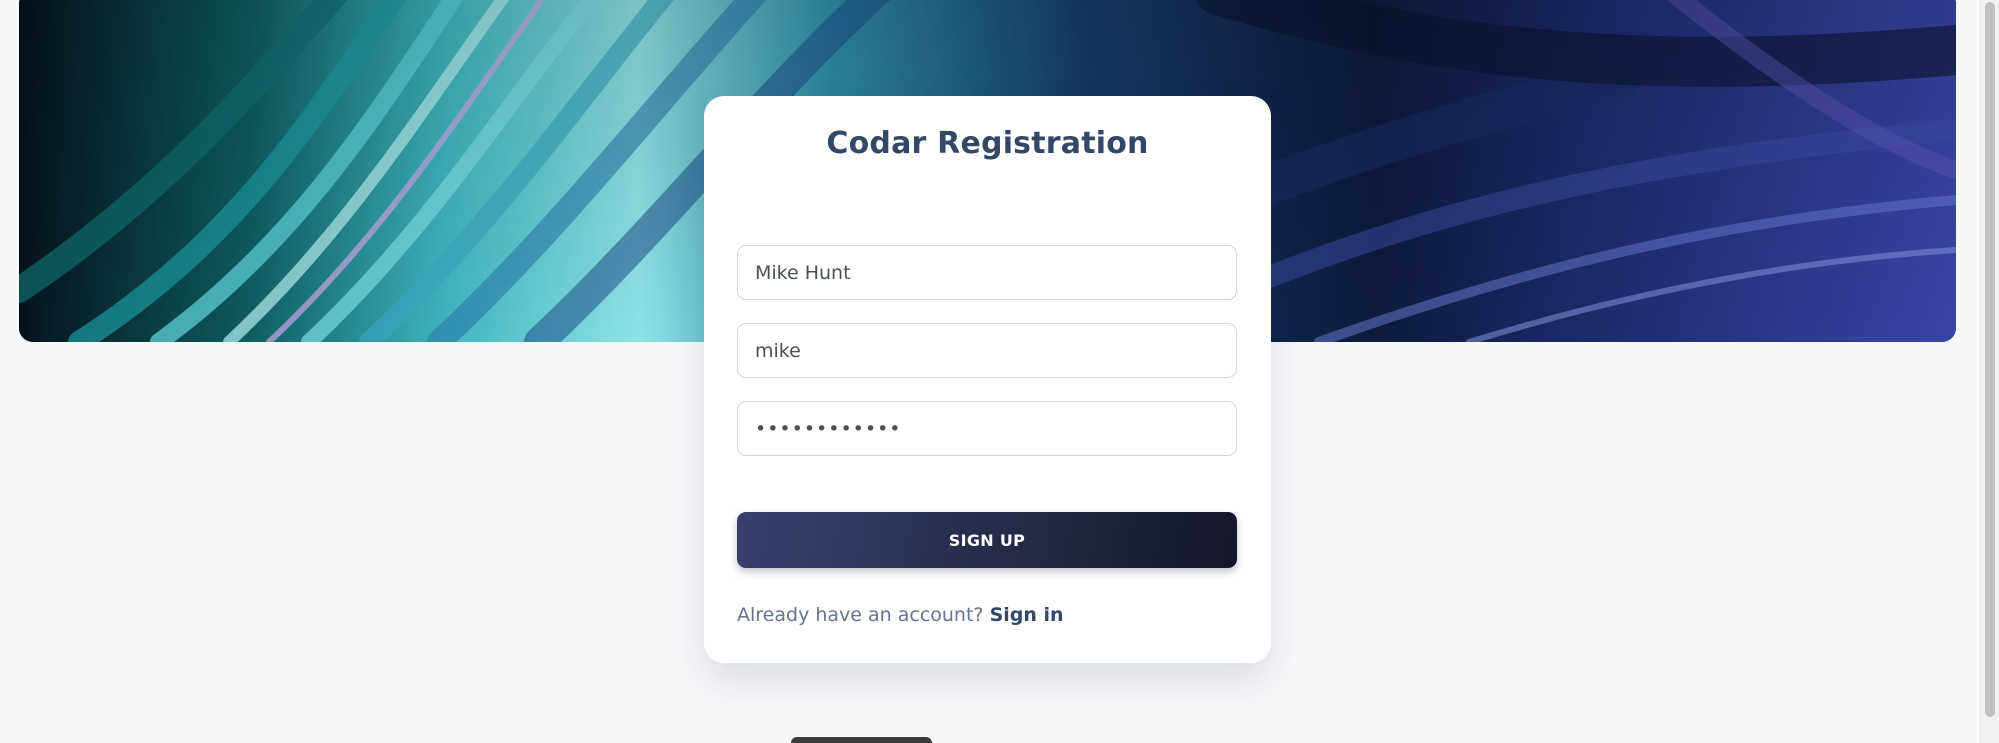 The image size is (1999, 743). I want to click on page-title: Codar Registration, so click(987, 143).